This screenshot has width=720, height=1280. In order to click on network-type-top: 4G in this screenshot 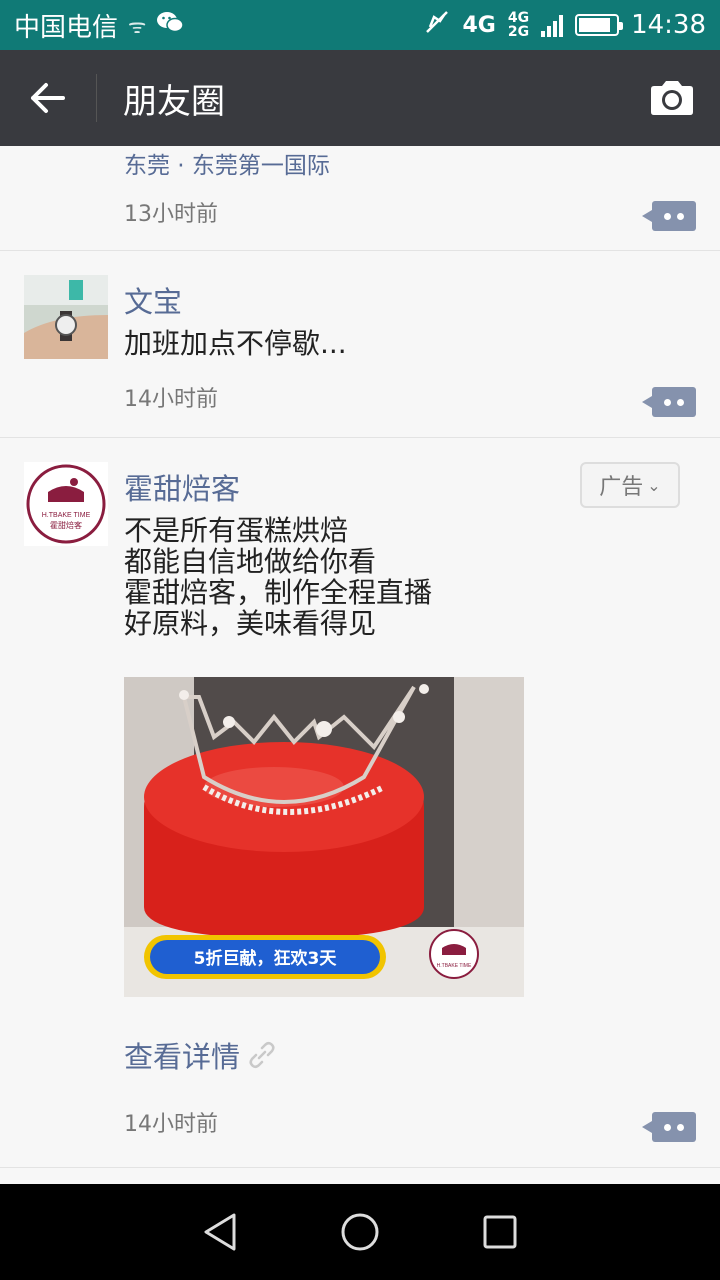, I will do `click(518, 18)`.